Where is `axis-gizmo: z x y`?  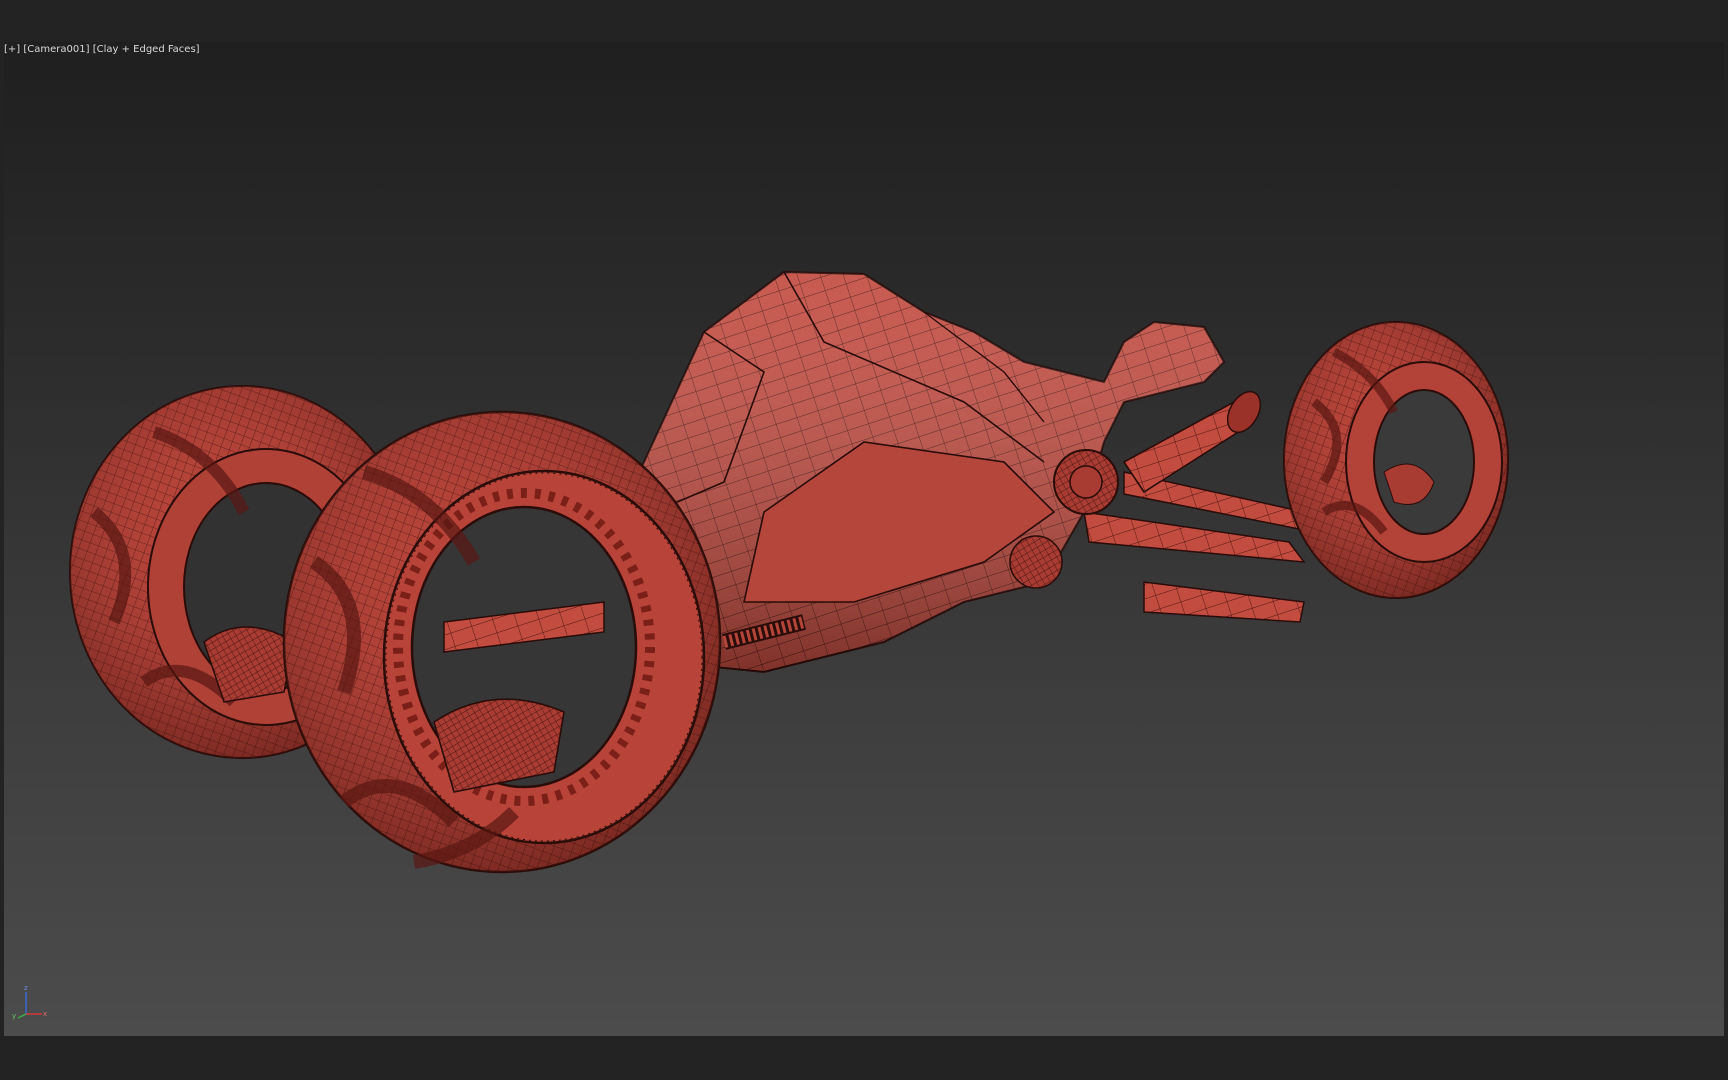
axis-gizmo: z x y is located at coordinates (30, 1002).